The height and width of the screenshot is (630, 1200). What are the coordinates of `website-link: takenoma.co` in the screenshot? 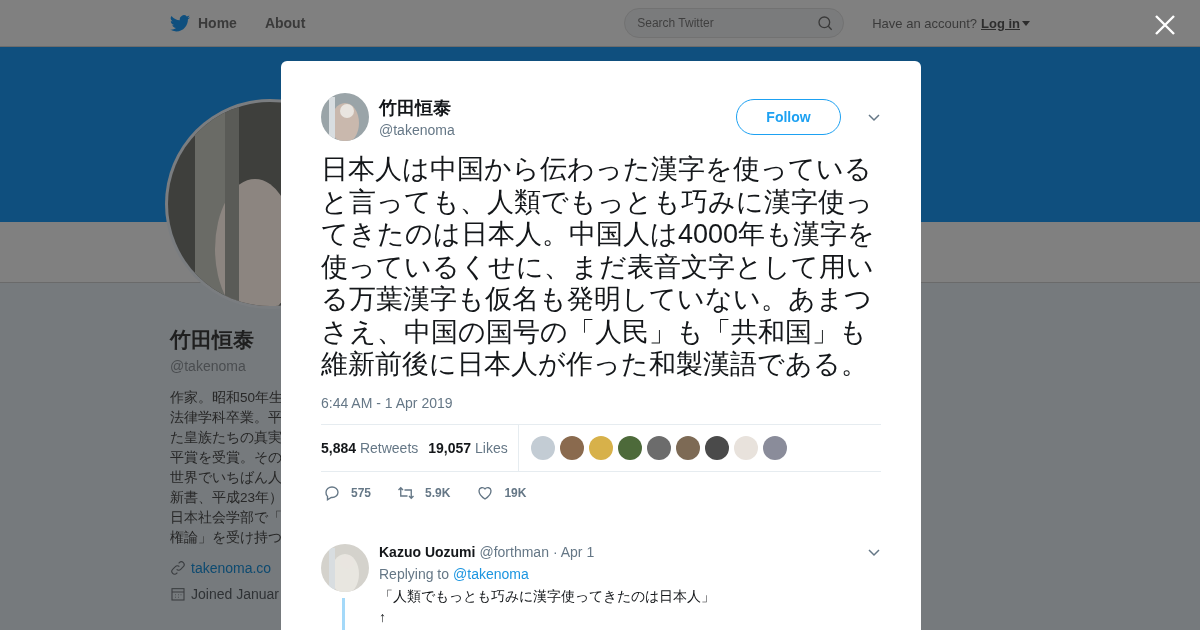 It's located at (231, 568).